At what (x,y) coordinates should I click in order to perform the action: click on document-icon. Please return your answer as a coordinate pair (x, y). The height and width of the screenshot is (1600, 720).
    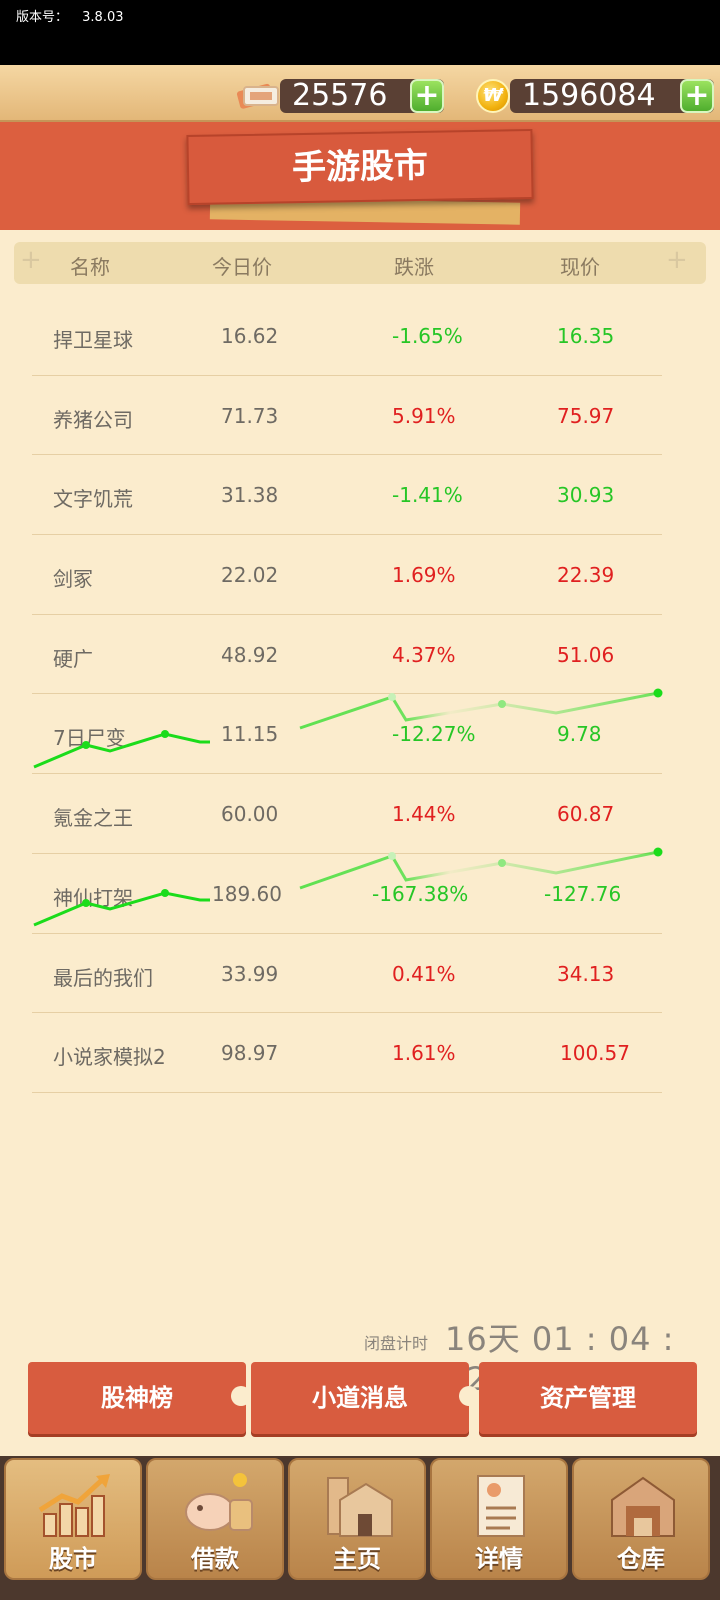
    Looking at the image, I should click on (501, 1506).